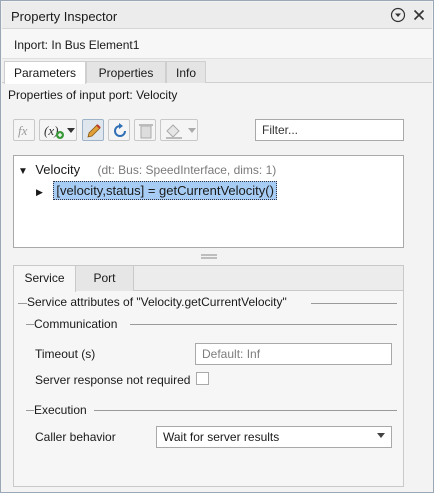 The height and width of the screenshot is (493, 434). What do you see at coordinates (208, 279) in the screenshot?
I see `lower-tab-bar: Service Port` at bounding box center [208, 279].